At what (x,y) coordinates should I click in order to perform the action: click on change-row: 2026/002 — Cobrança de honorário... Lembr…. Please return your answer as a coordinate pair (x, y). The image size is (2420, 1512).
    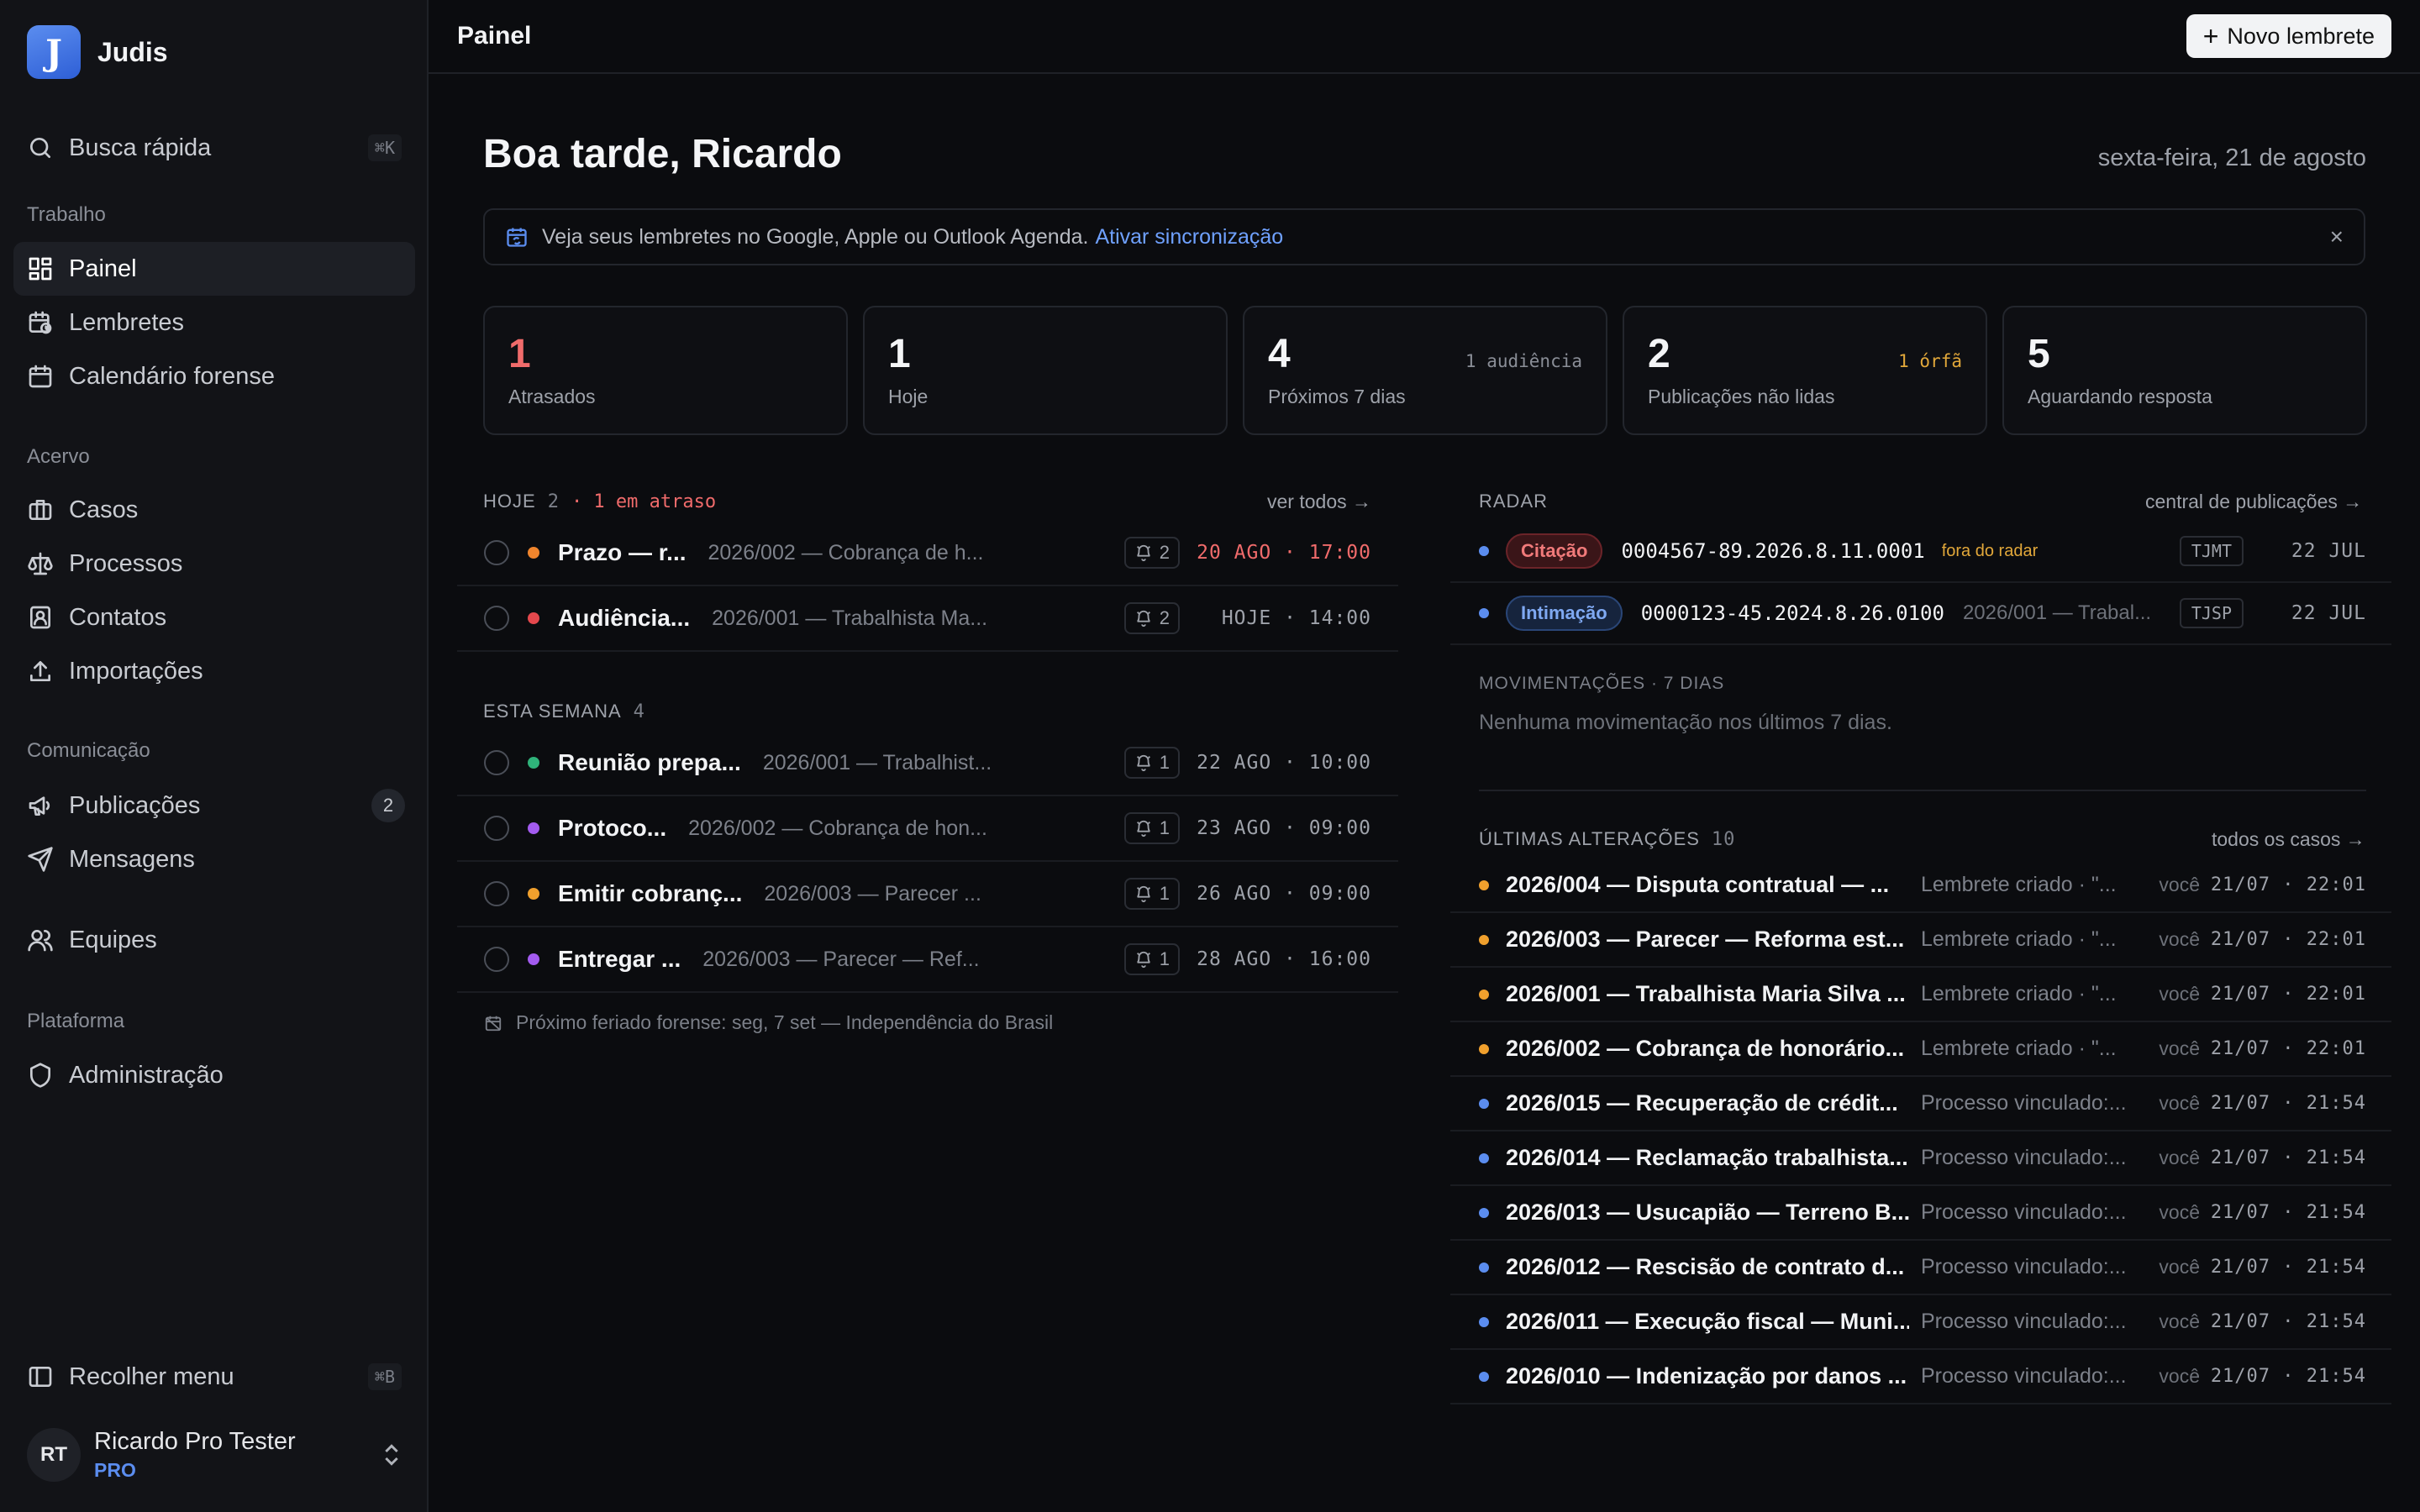
    Looking at the image, I should click on (1921, 1049).